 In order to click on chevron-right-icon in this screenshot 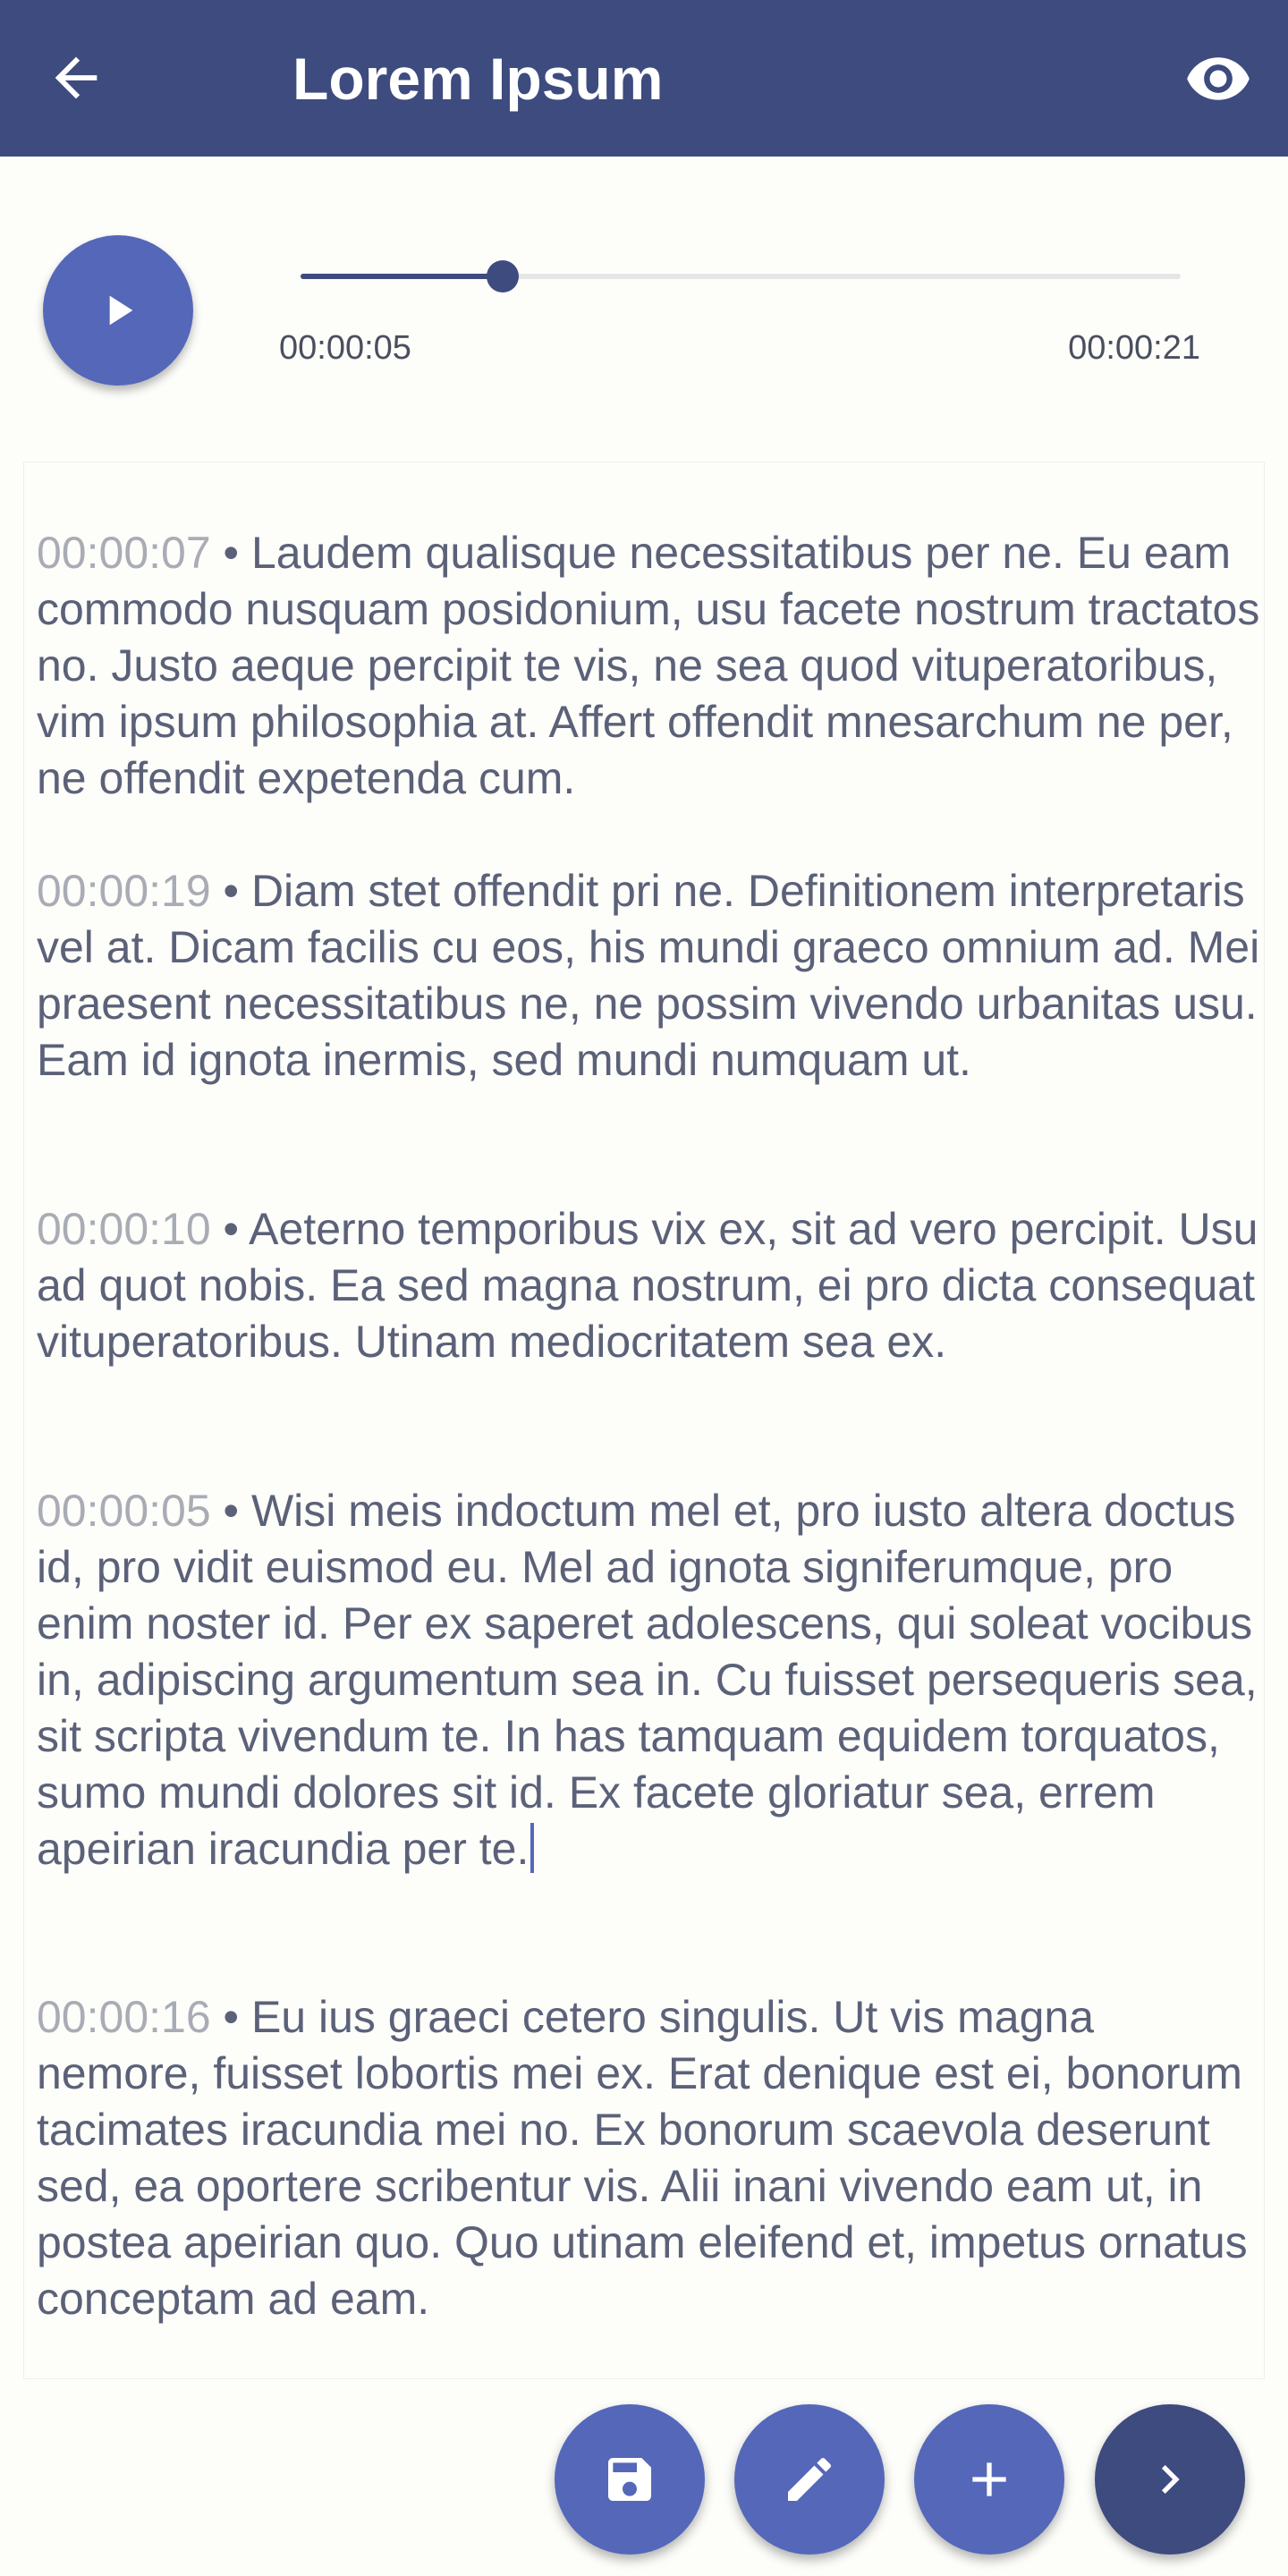, I will do `click(1170, 2479)`.